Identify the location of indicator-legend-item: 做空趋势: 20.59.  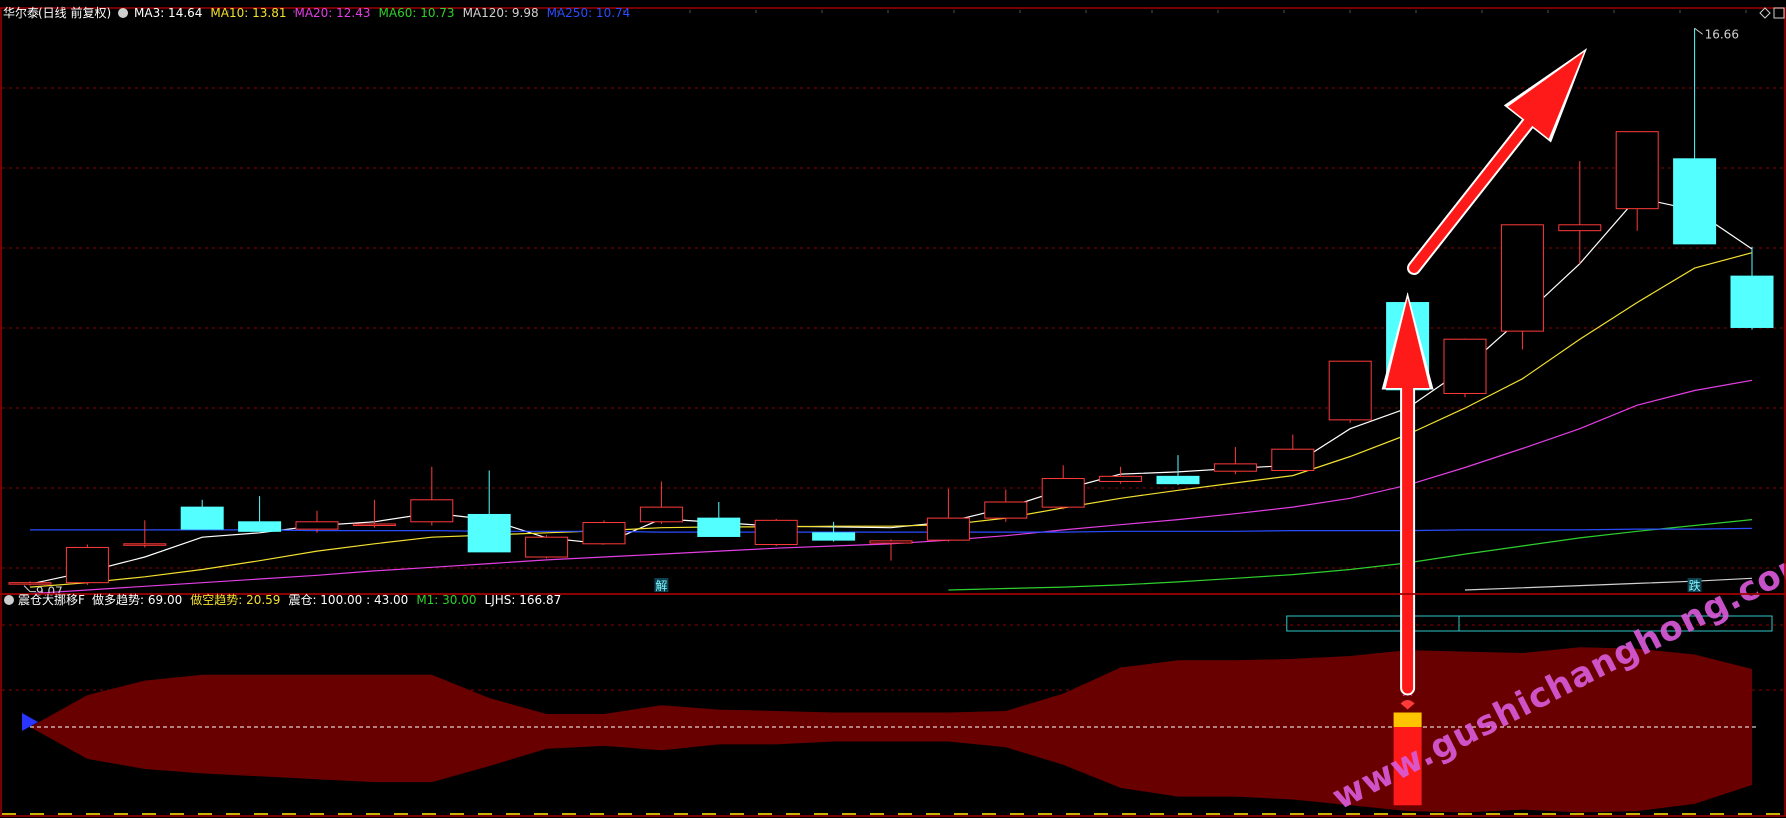
(235, 599).